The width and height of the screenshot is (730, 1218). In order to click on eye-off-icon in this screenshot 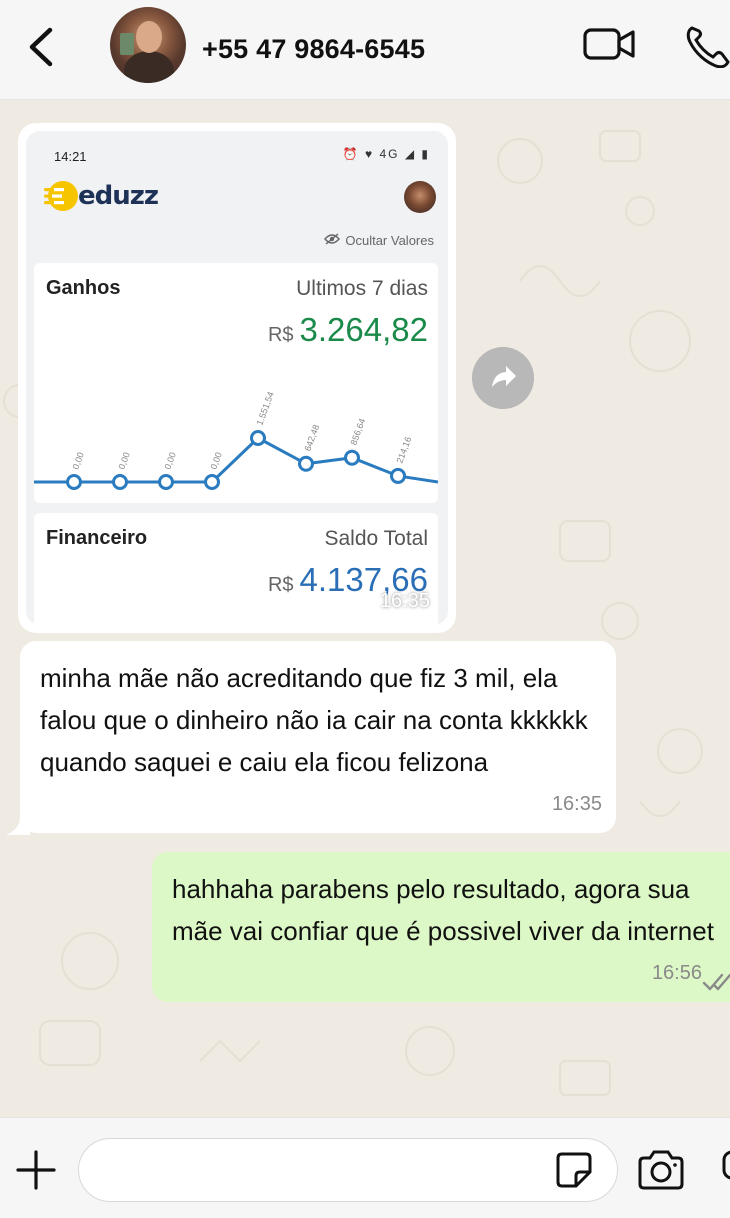, I will do `click(332, 239)`.